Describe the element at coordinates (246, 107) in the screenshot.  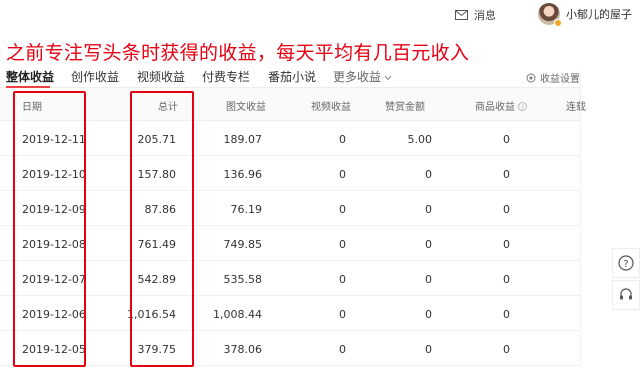
I see `col-article-income: 图文收益` at that location.